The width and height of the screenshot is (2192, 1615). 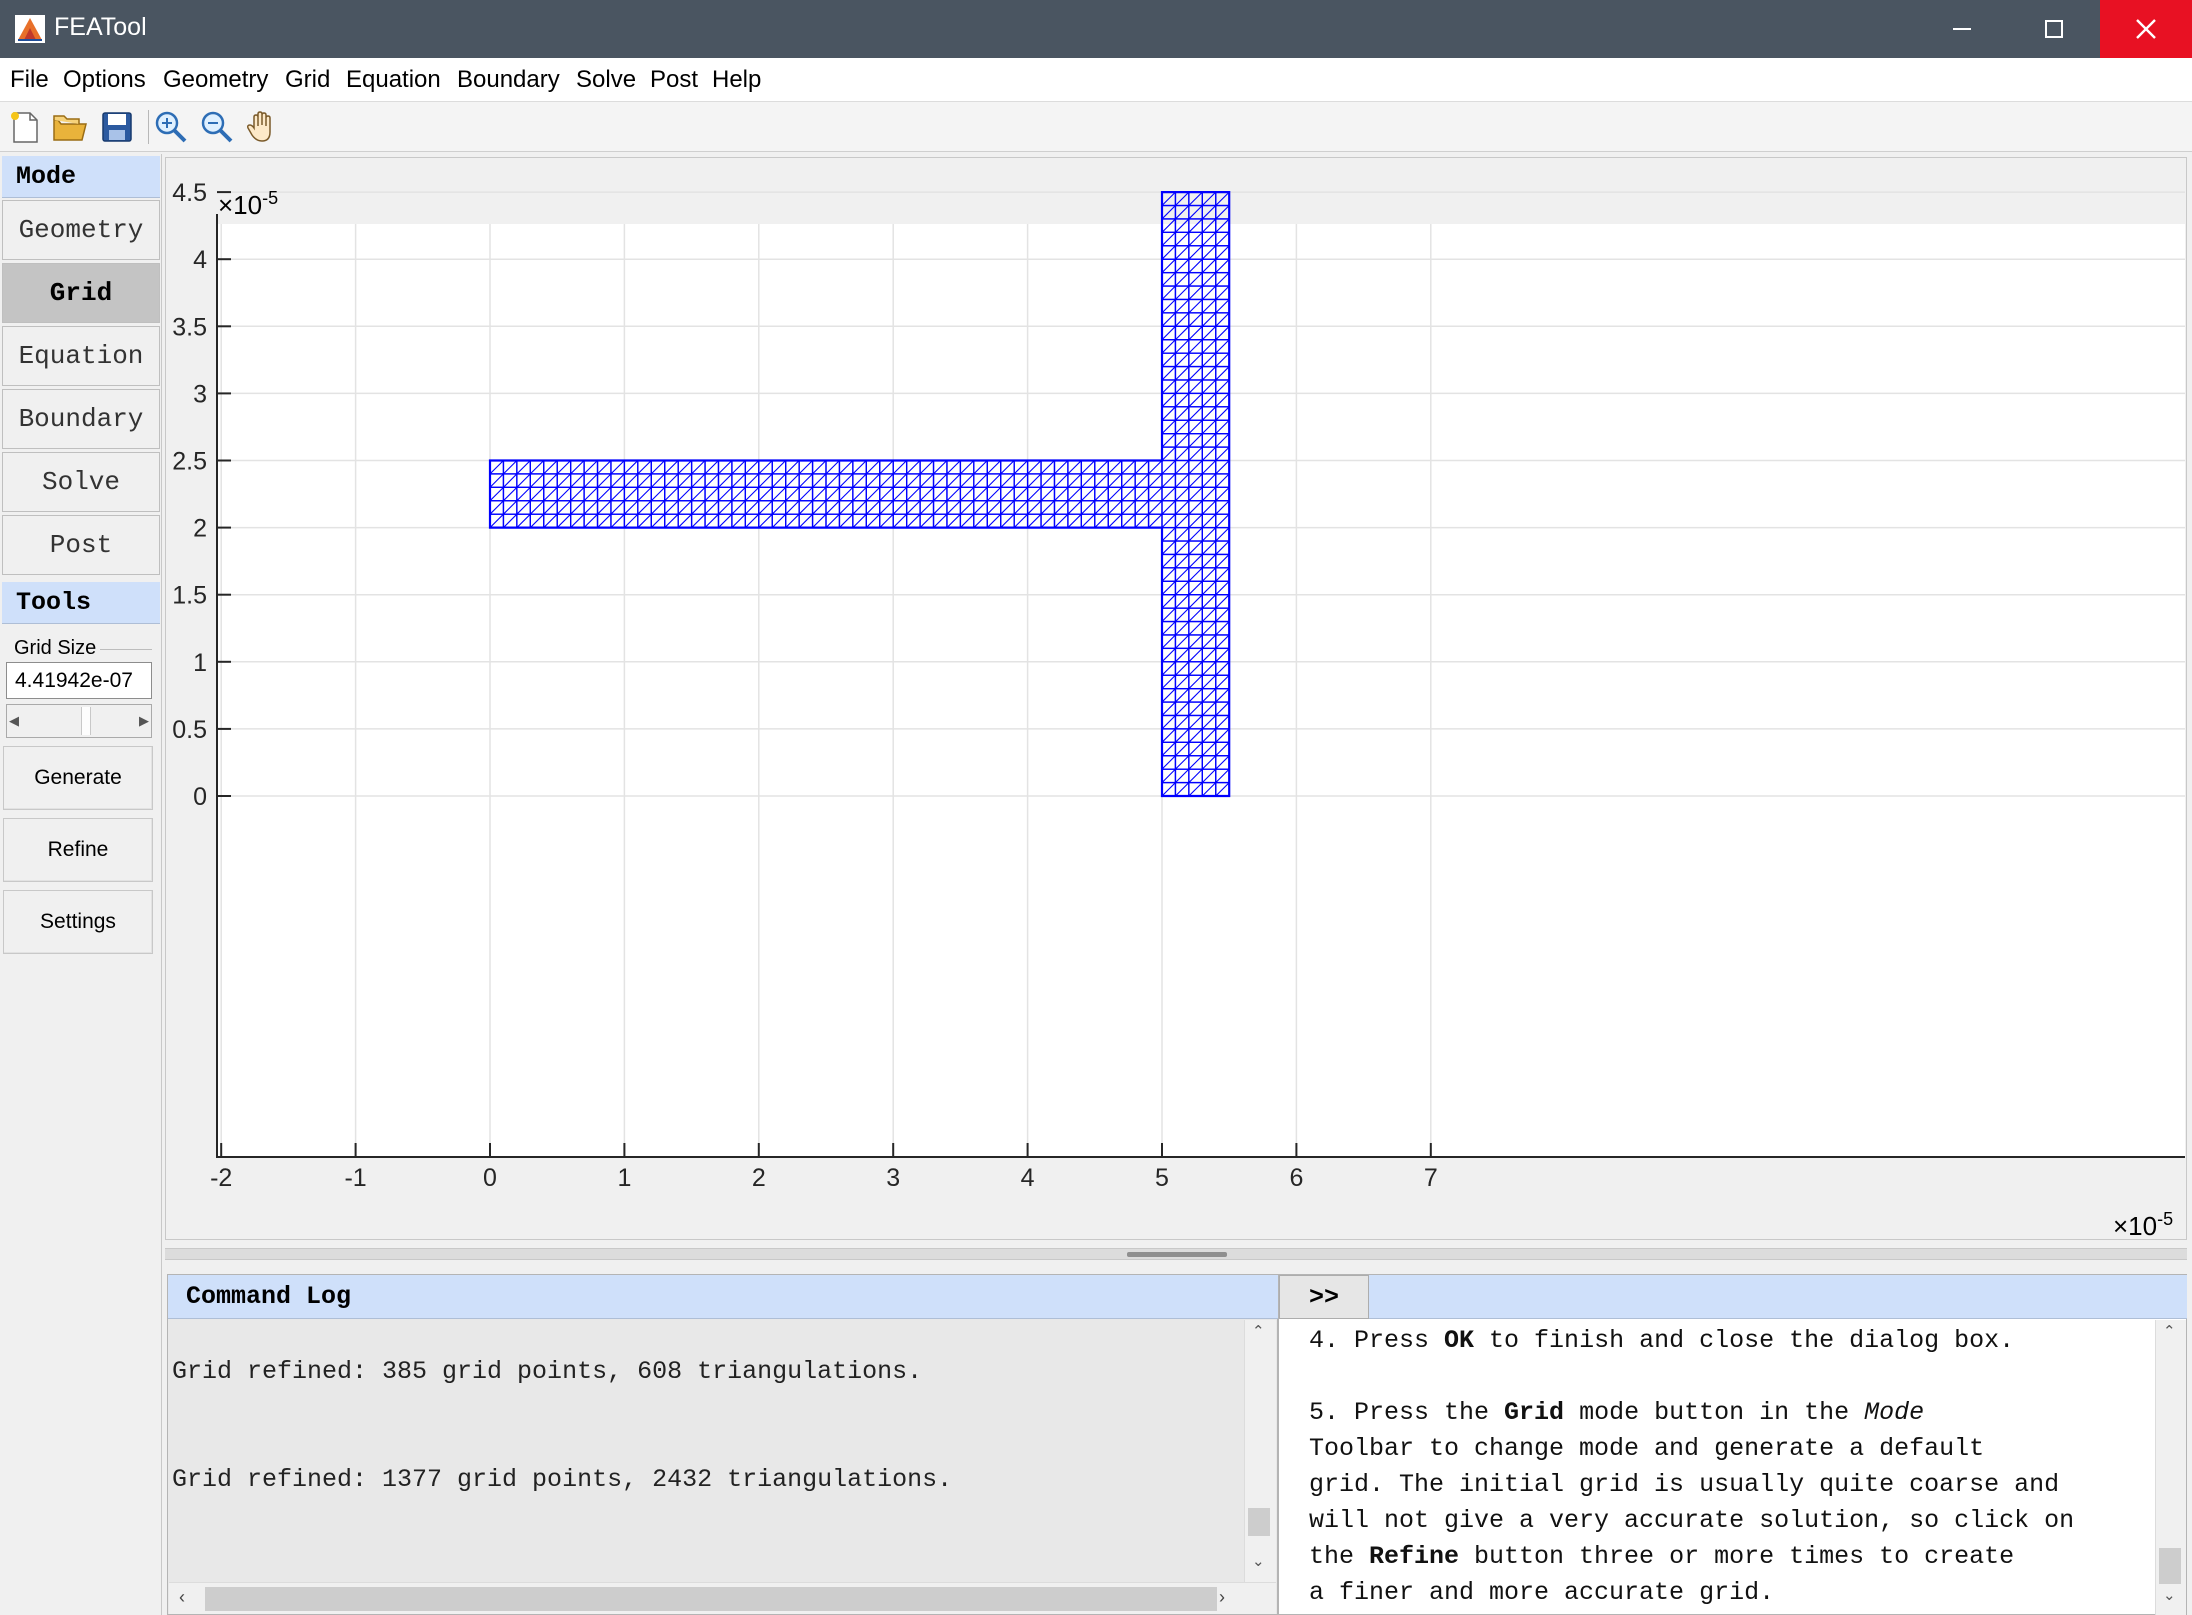 What do you see at coordinates (508, 80) in the screenshot?
I see `menu-boundary: Boundary` at bounding box center [508, 80].